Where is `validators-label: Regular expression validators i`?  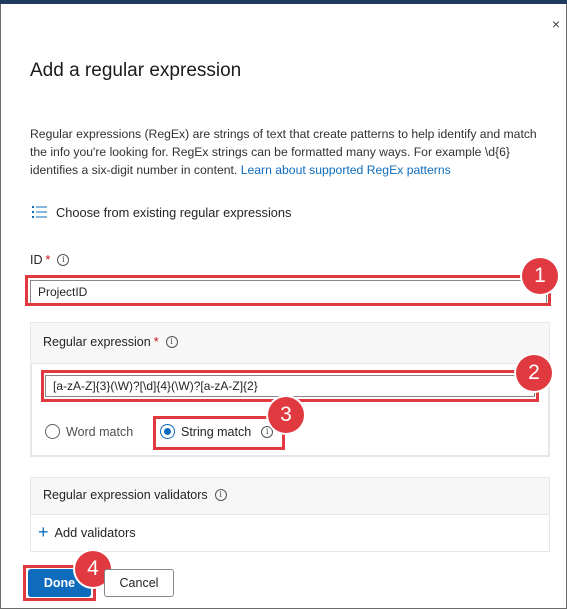
validators-label: Regular expression validators i is located at coordinates (135, 495).